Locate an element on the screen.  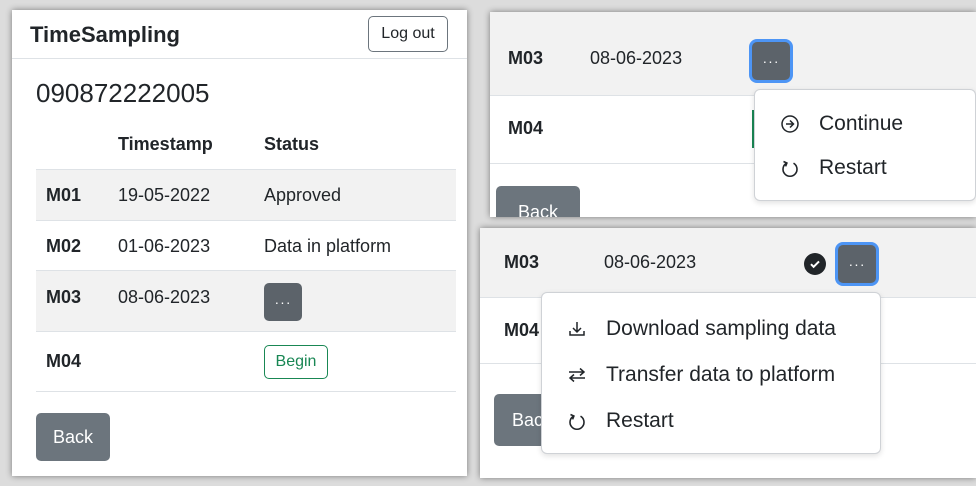
row-id: M02 is located at coordinates (64, 246).